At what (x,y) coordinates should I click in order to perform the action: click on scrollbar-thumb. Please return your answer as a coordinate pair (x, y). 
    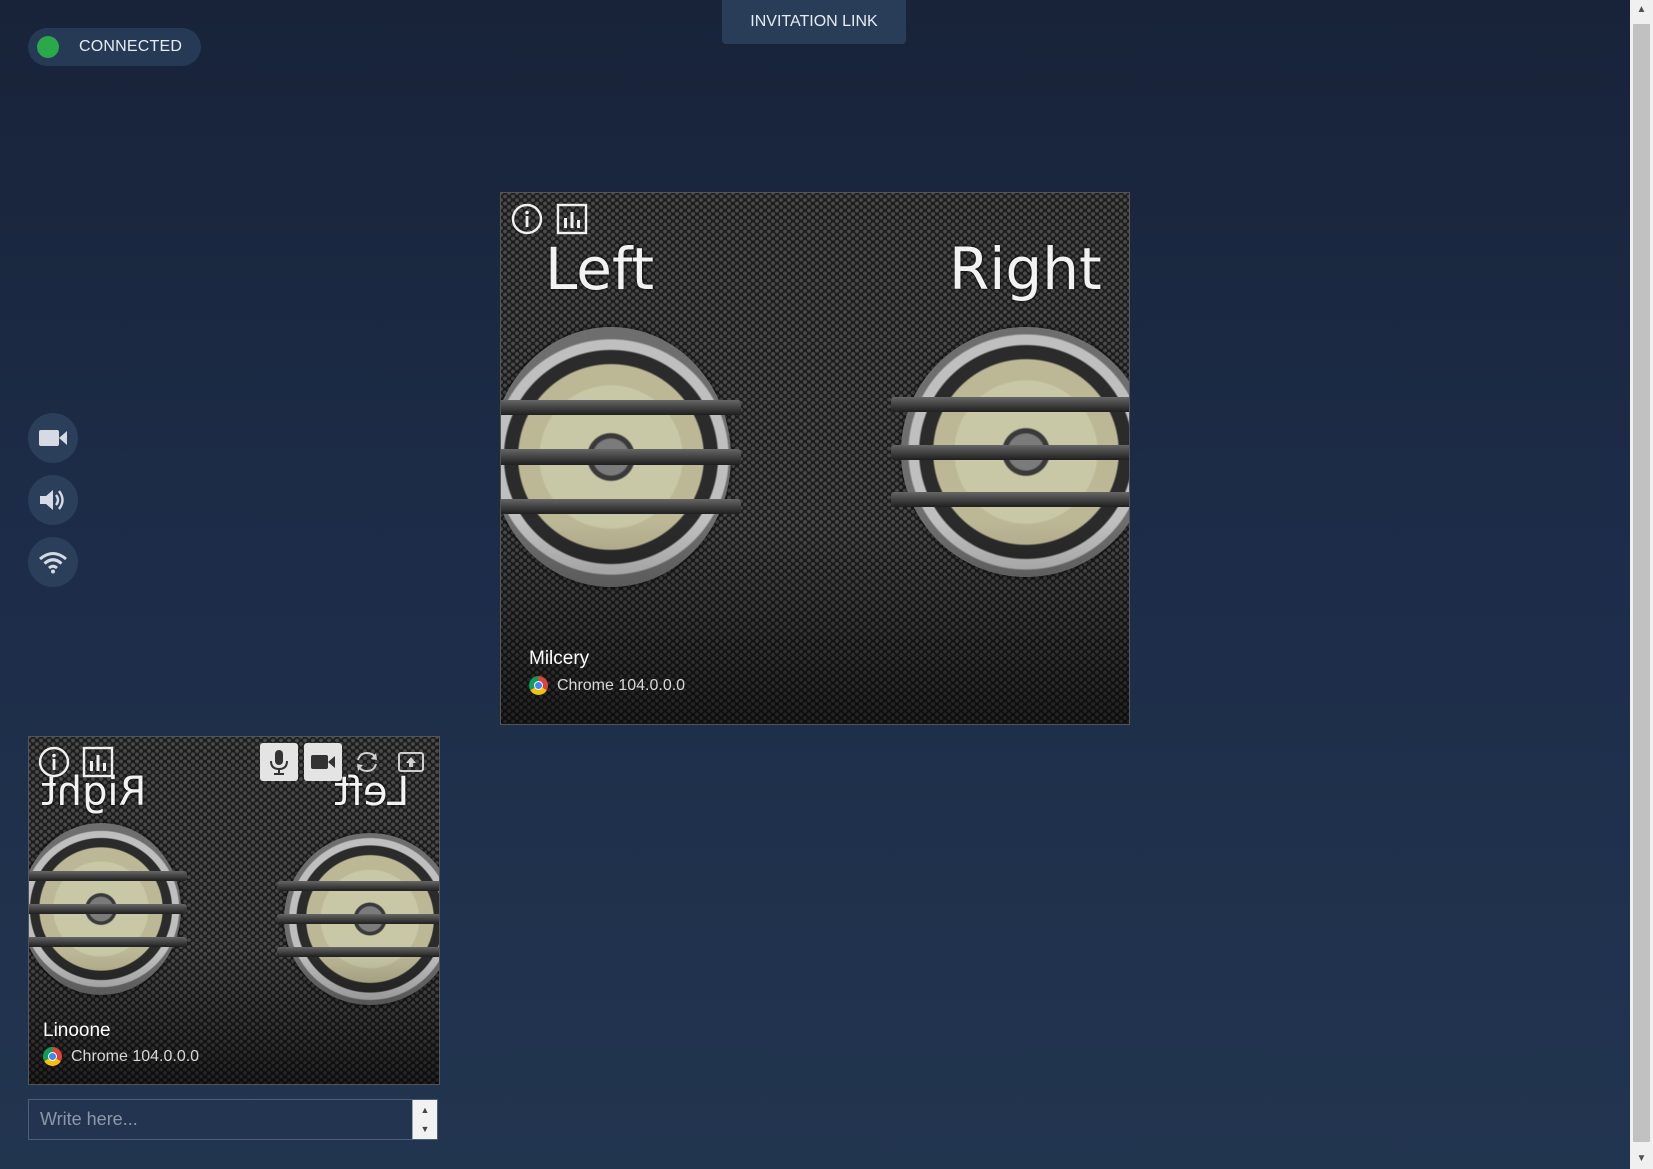
    Looking at the image, I should click on (1641, 583).